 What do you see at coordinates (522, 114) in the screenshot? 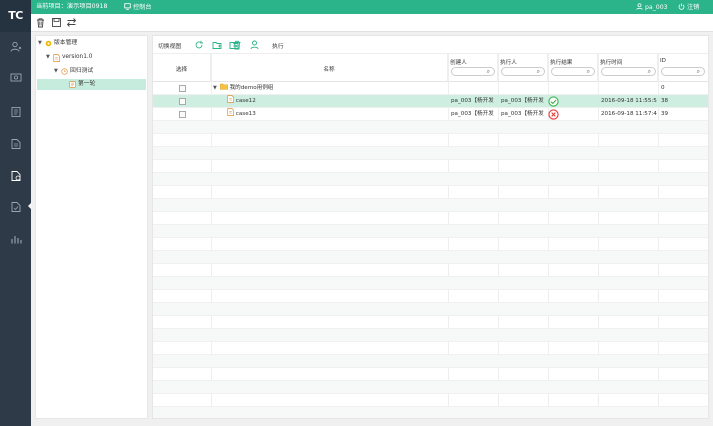
I see `executor-cell: pa_003【杨开发` at bounding box center [522, 114].